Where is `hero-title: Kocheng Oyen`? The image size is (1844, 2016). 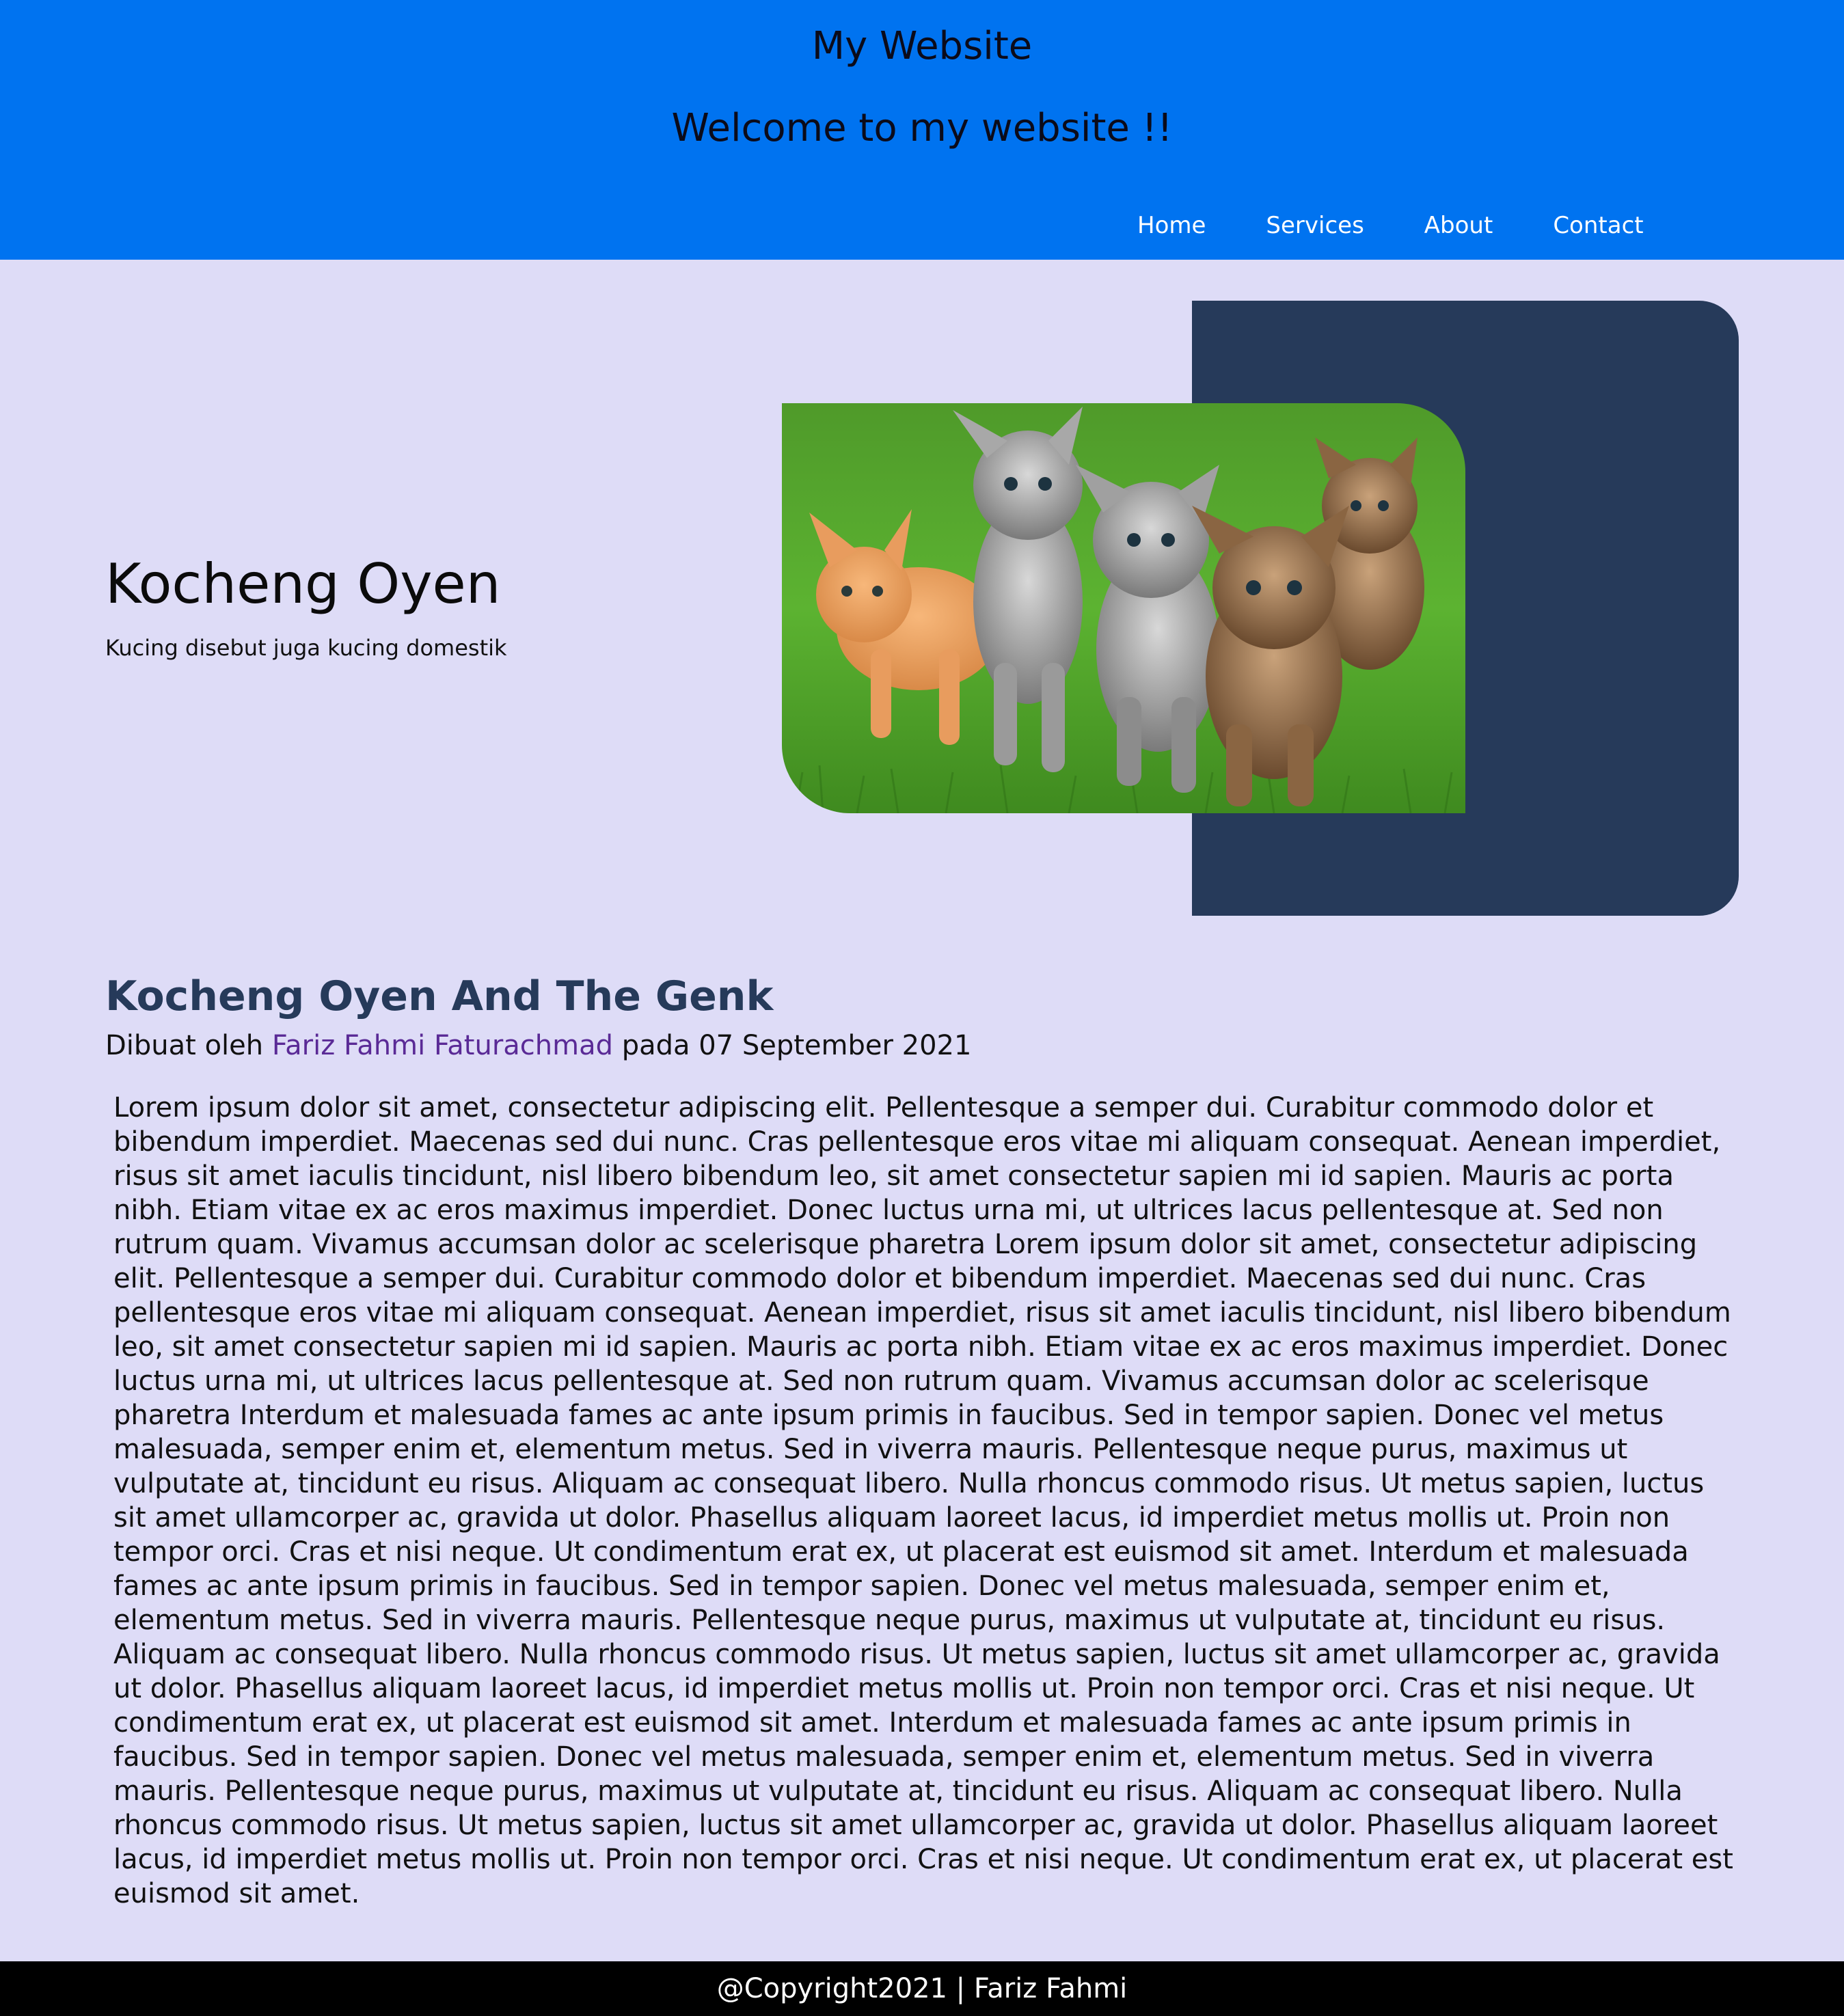
hero-title: Kocheng Oyen is located at coordinates (303, 584).